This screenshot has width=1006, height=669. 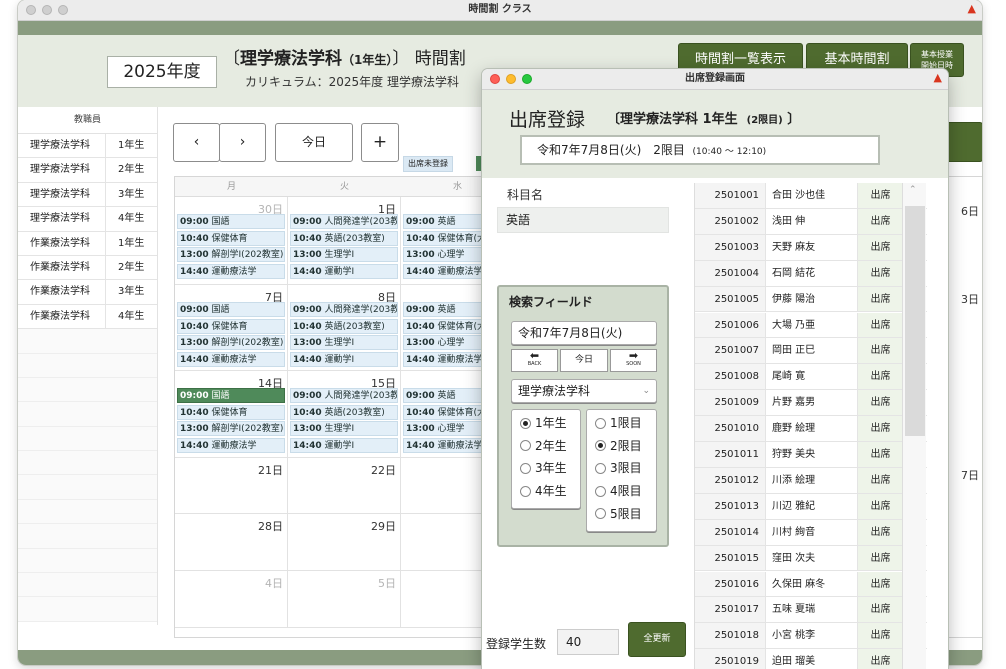 I want to click on dialog-close-dot, so click(x=495, y=79).